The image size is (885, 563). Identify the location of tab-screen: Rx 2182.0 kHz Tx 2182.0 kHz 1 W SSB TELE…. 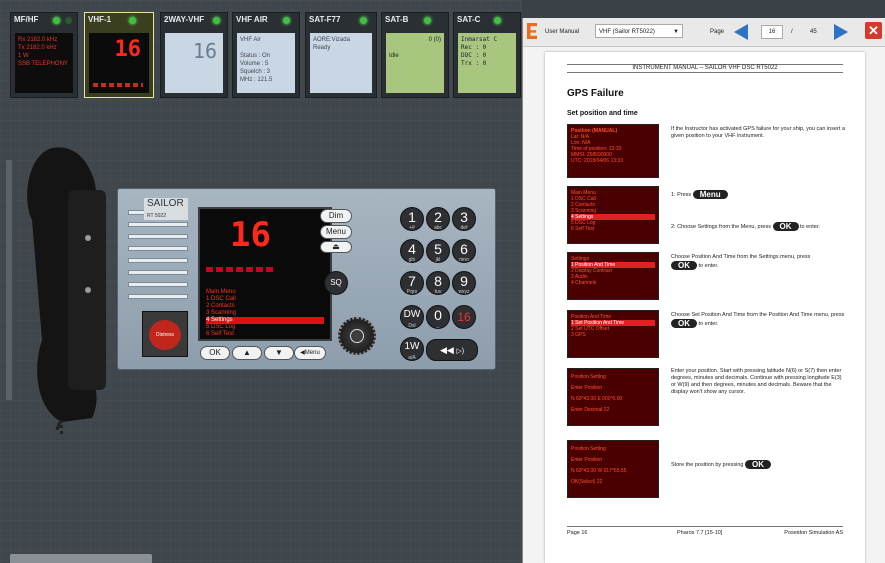
(44, 63).